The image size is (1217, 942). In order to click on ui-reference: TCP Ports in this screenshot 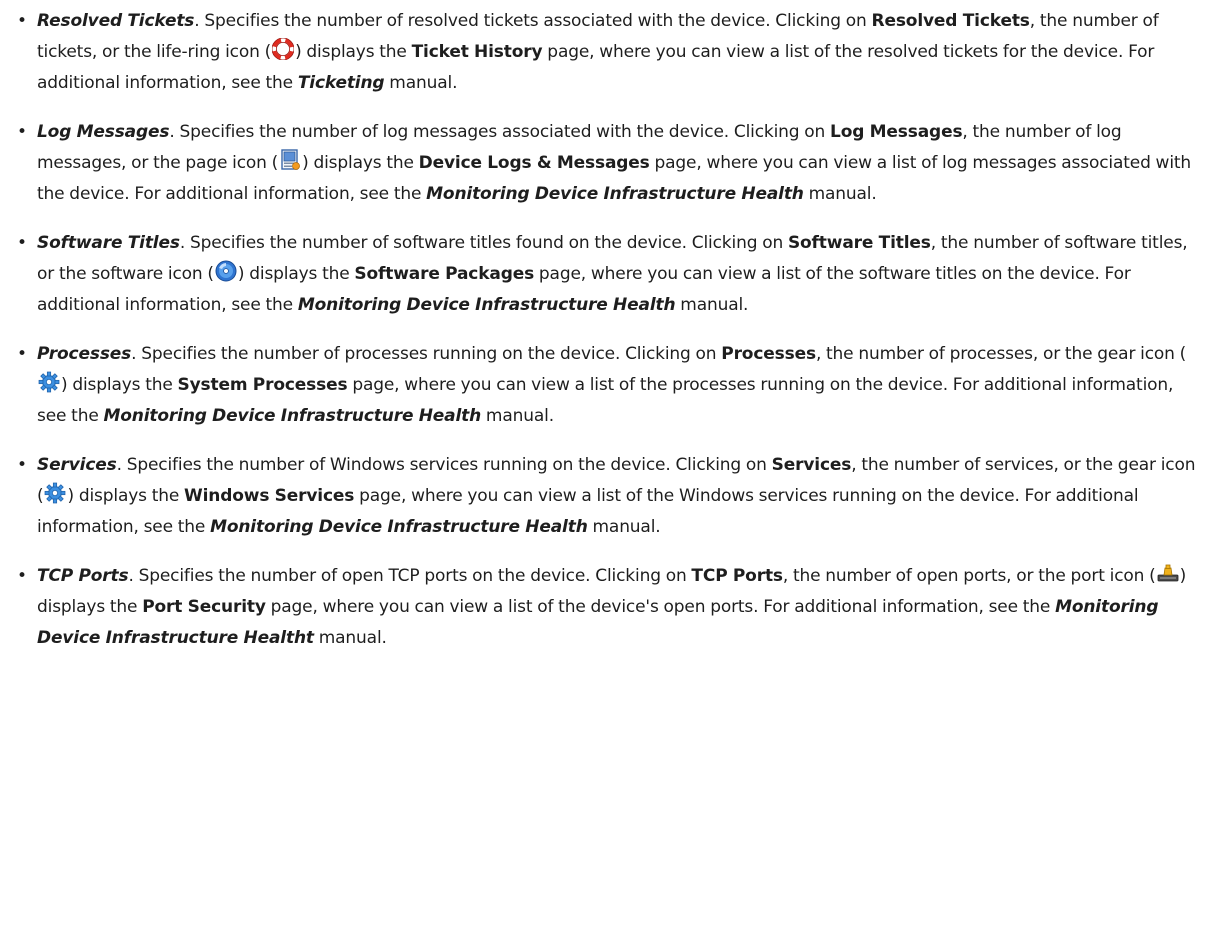, I will do `click(737, 576)`.